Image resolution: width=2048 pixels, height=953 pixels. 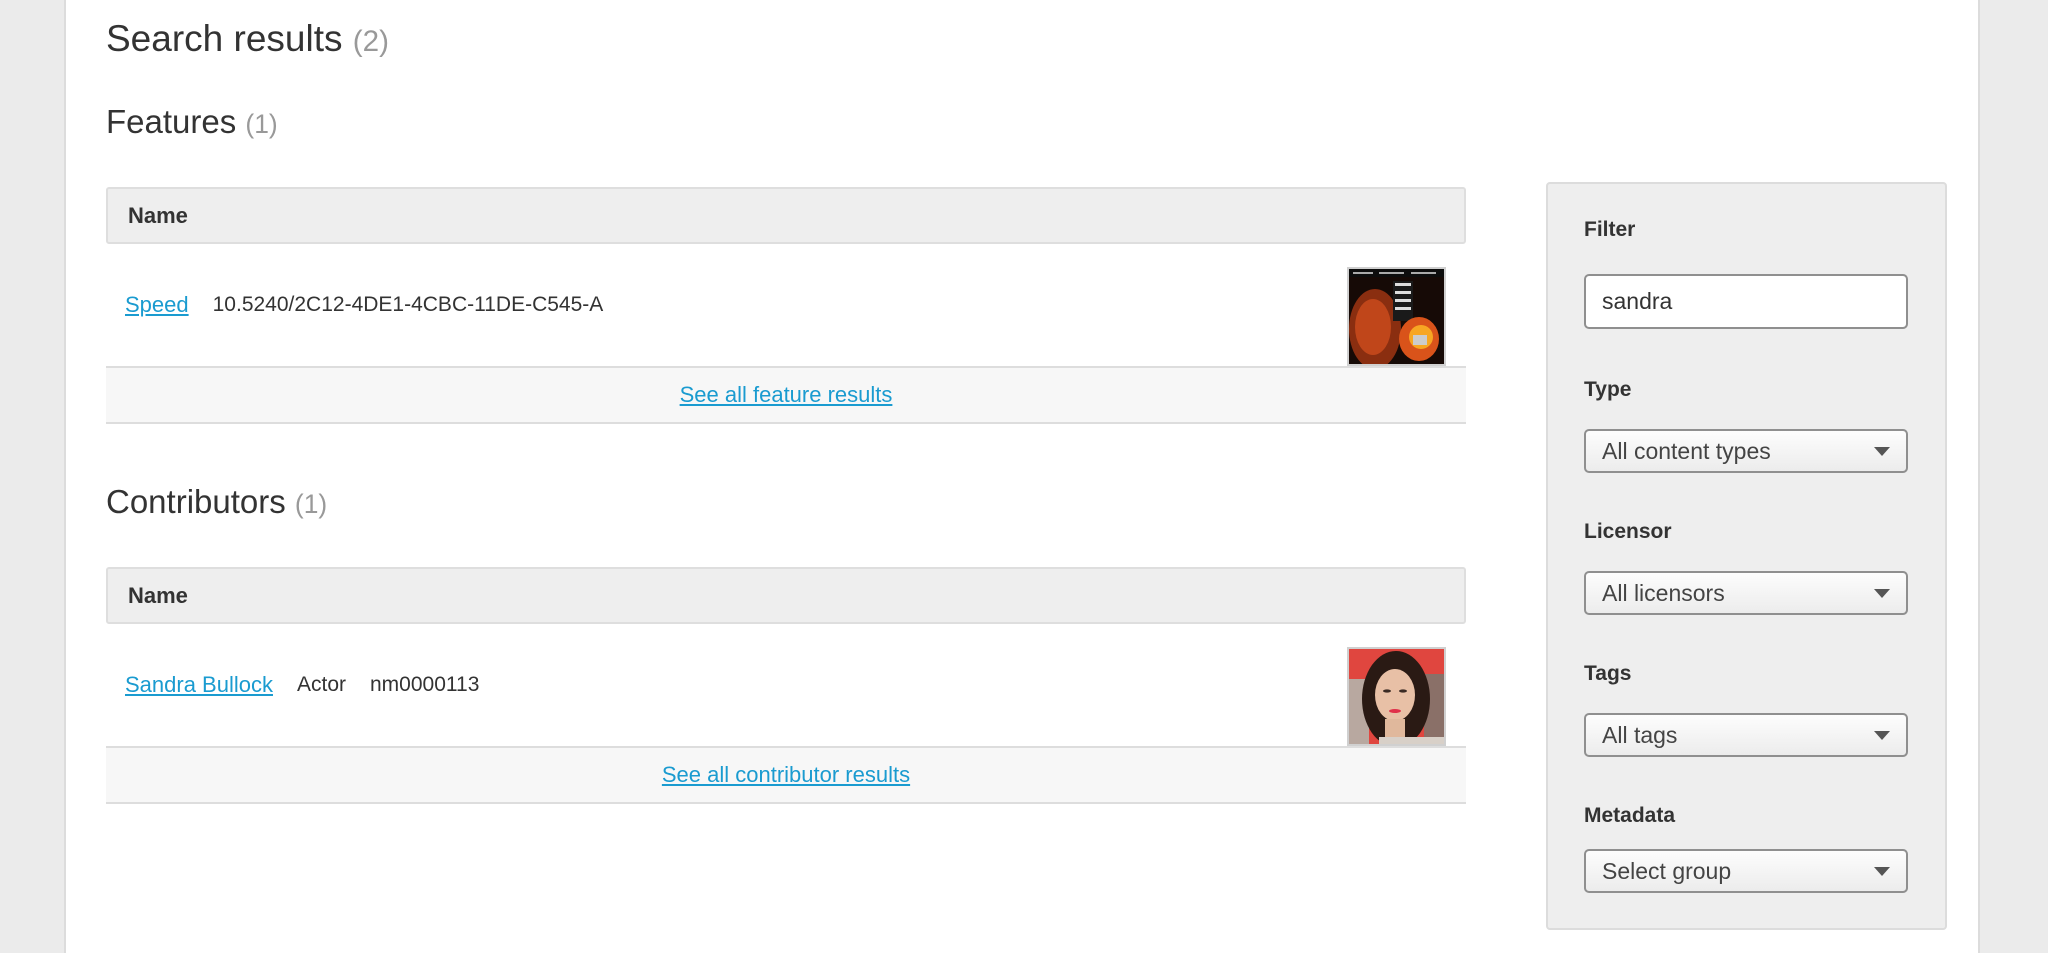 I want to click on contributors-title: Contributors, so click(x=196, y=501).